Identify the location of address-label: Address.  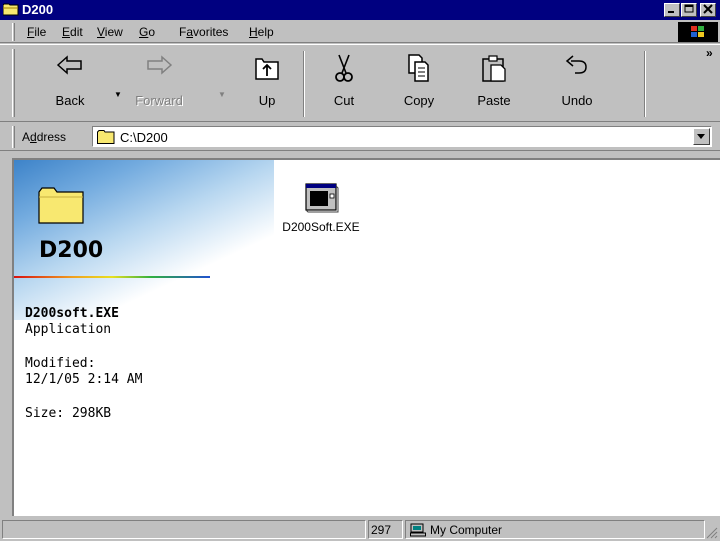
(44, 137).